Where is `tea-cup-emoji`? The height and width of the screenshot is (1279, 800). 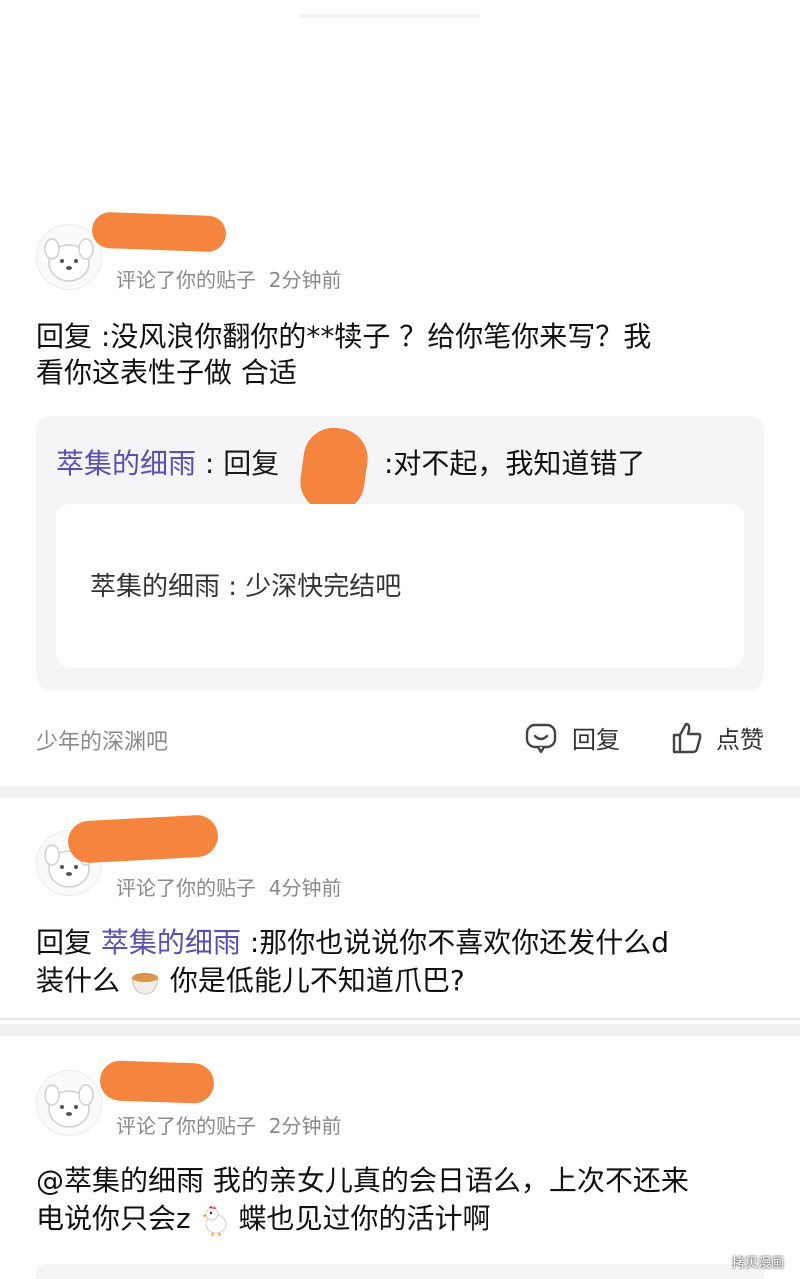 tea-cup-emoji is located at coordinates (145, 984).